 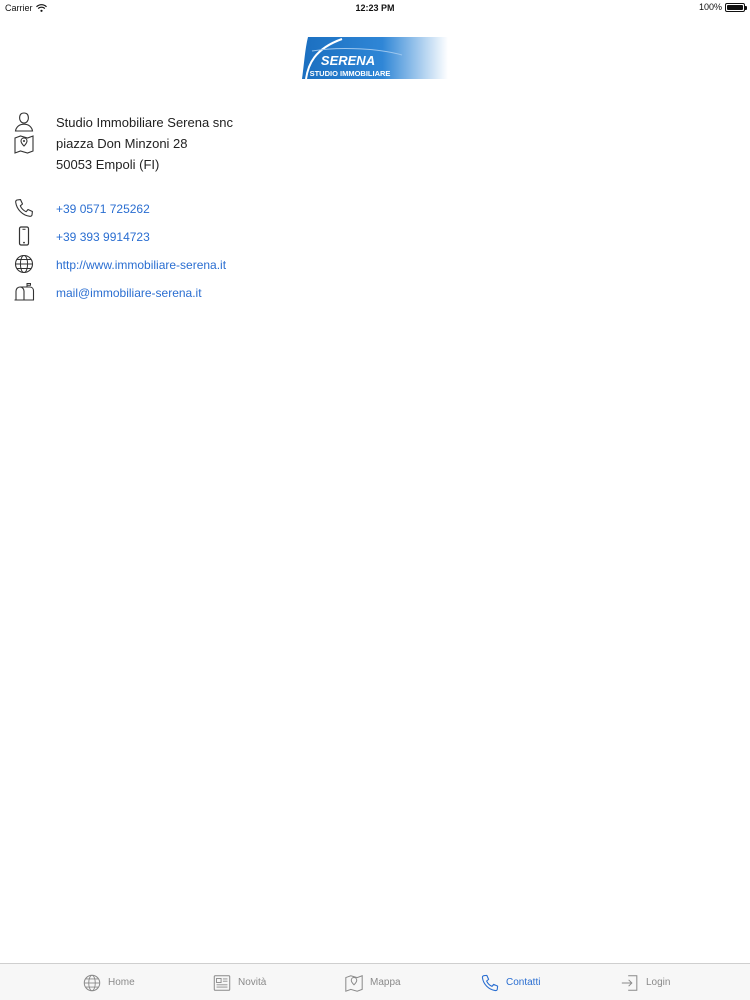 I want to click on battery-percent: 100%, so click(x=710, y=7).